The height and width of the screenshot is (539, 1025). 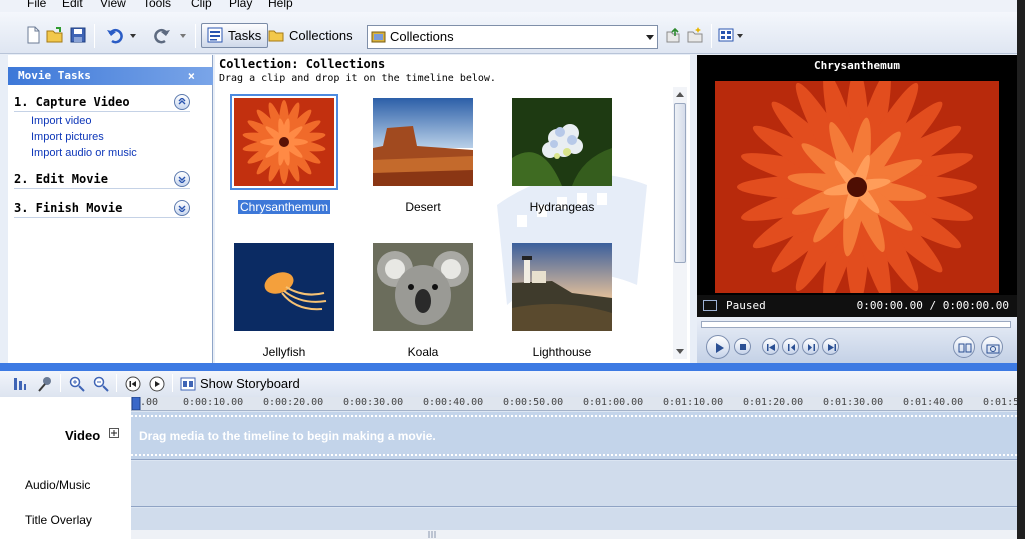 I want to click on menu-edit: Edit, so click(x=72, y=5).